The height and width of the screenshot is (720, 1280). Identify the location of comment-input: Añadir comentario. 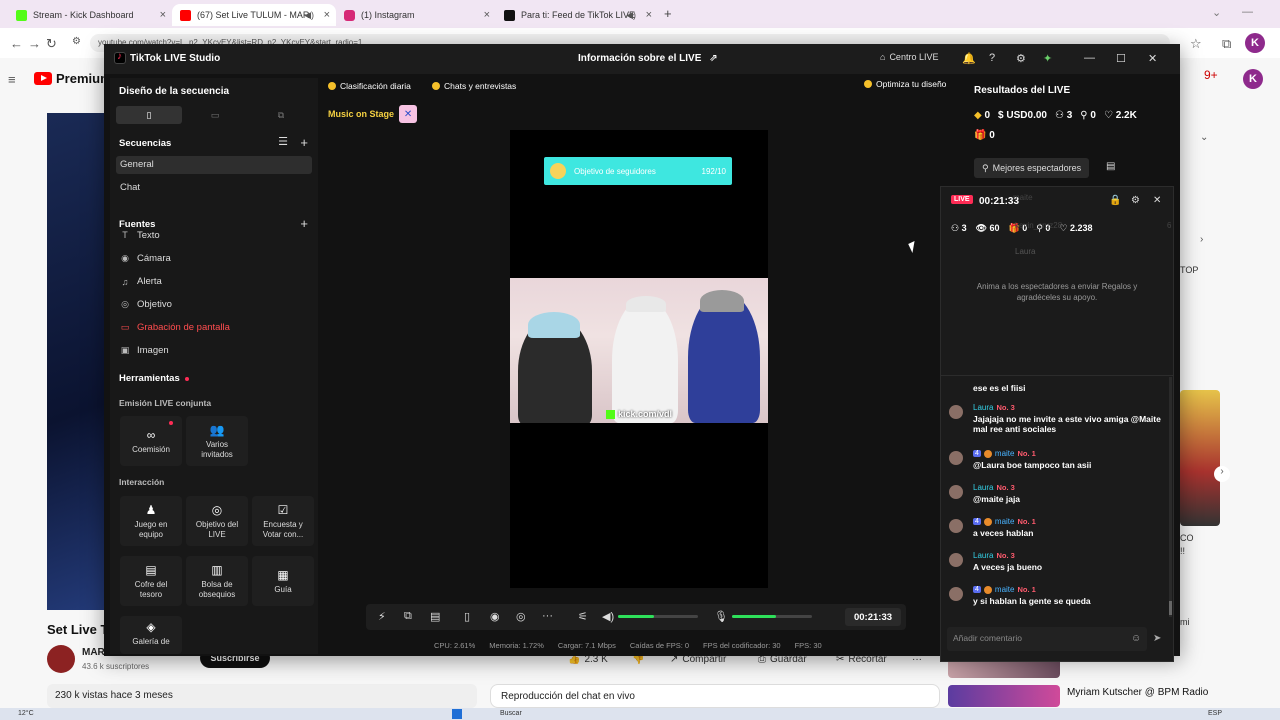
(1047, 639).